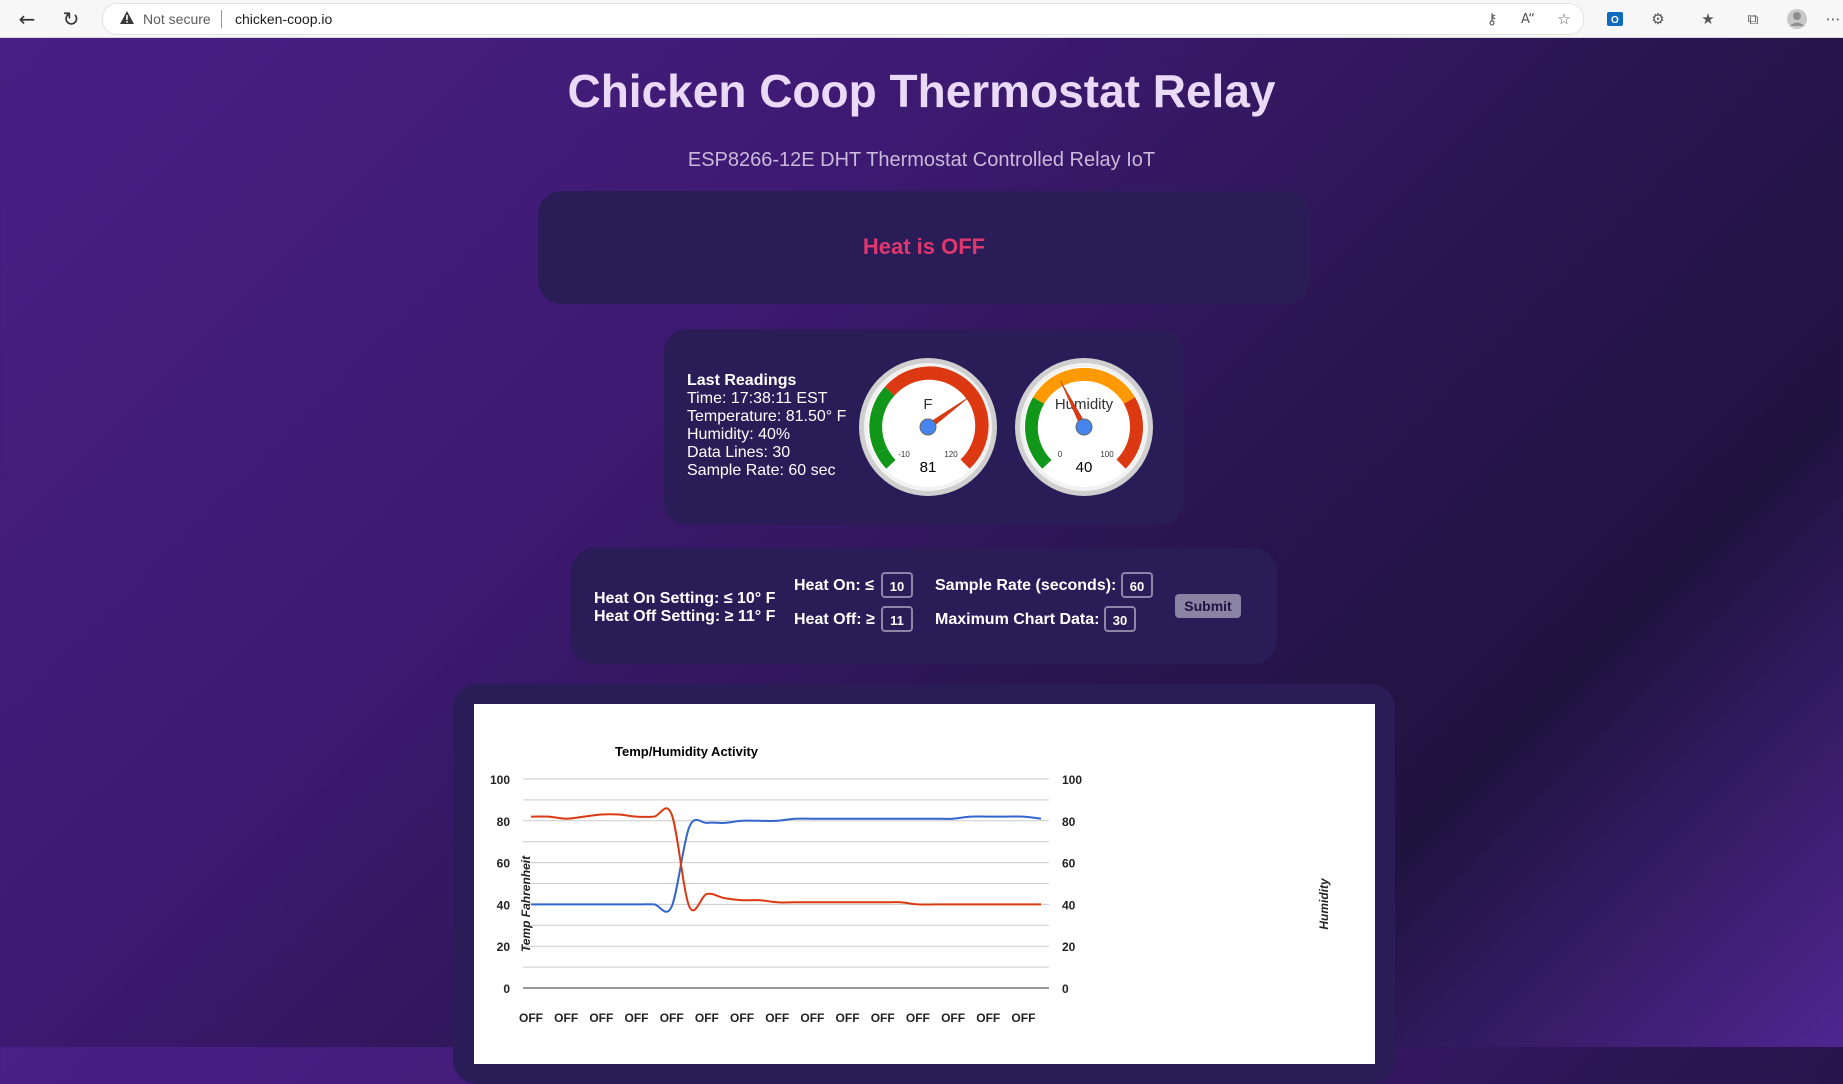  Describe the element at coordinates (928, 427) in the screenshot. I see `temperature-gauge: F -10 120 81` at that location.